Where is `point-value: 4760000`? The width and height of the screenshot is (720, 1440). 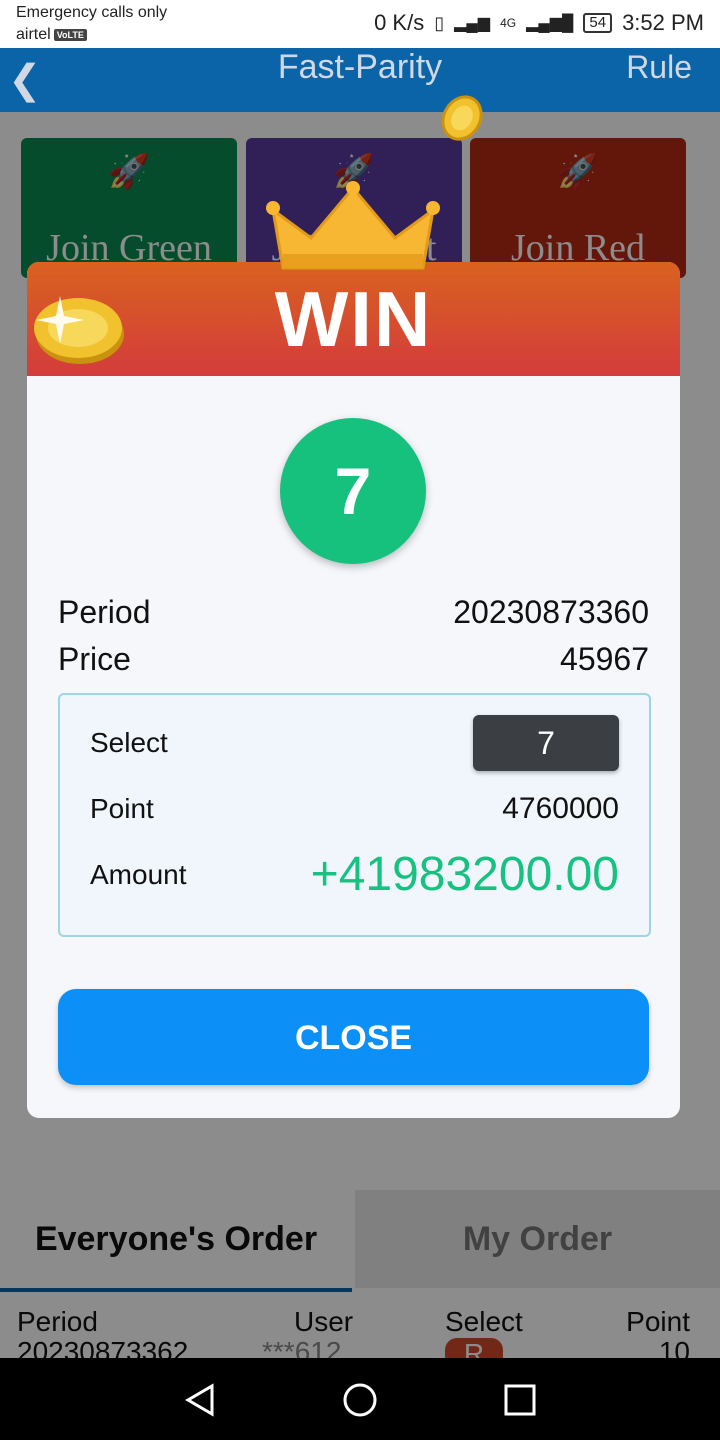 point-value: 4760000 is located at coordinates (560, 808).